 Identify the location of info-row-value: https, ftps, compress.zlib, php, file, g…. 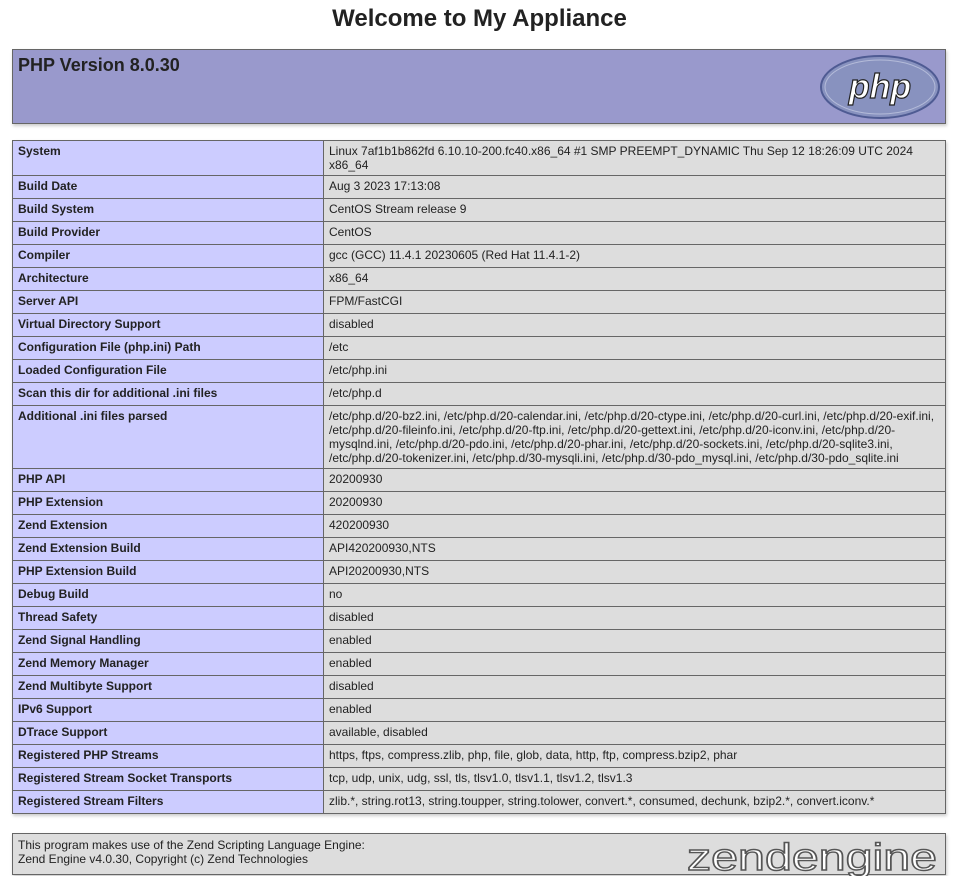
(634, 756).